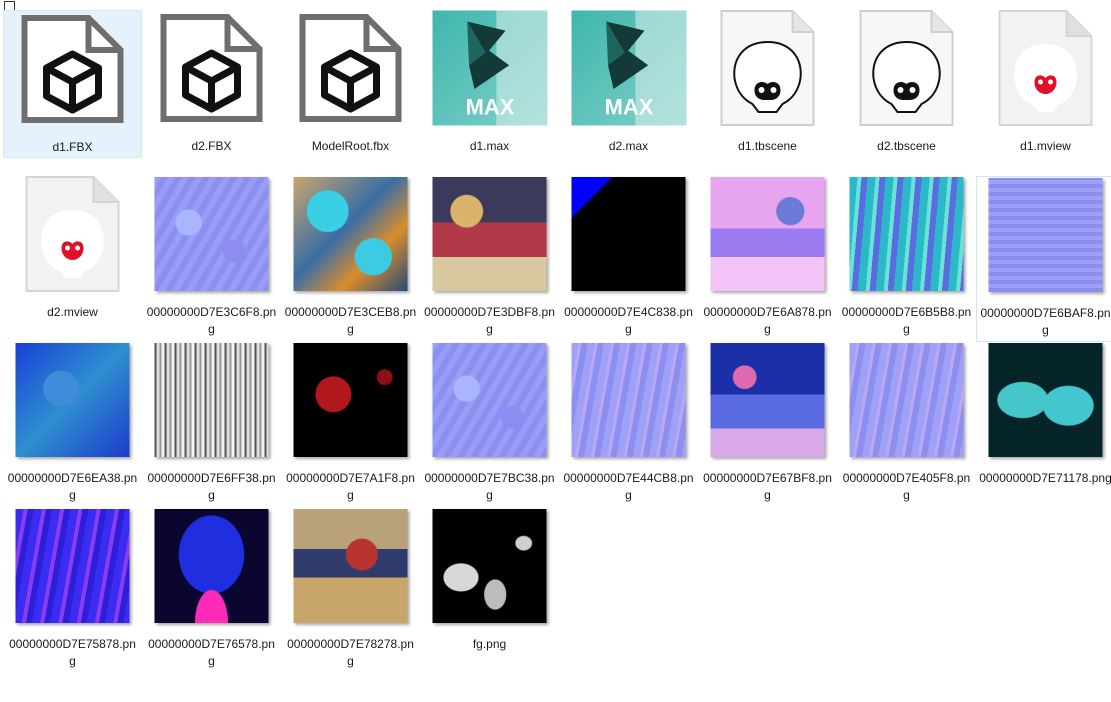 The height and width of the screenshot is (702, 1111). Describe the element at coordinates (72, 652) in the screenshot. I see `file-name: 00000000D7E75878.png` at that location.